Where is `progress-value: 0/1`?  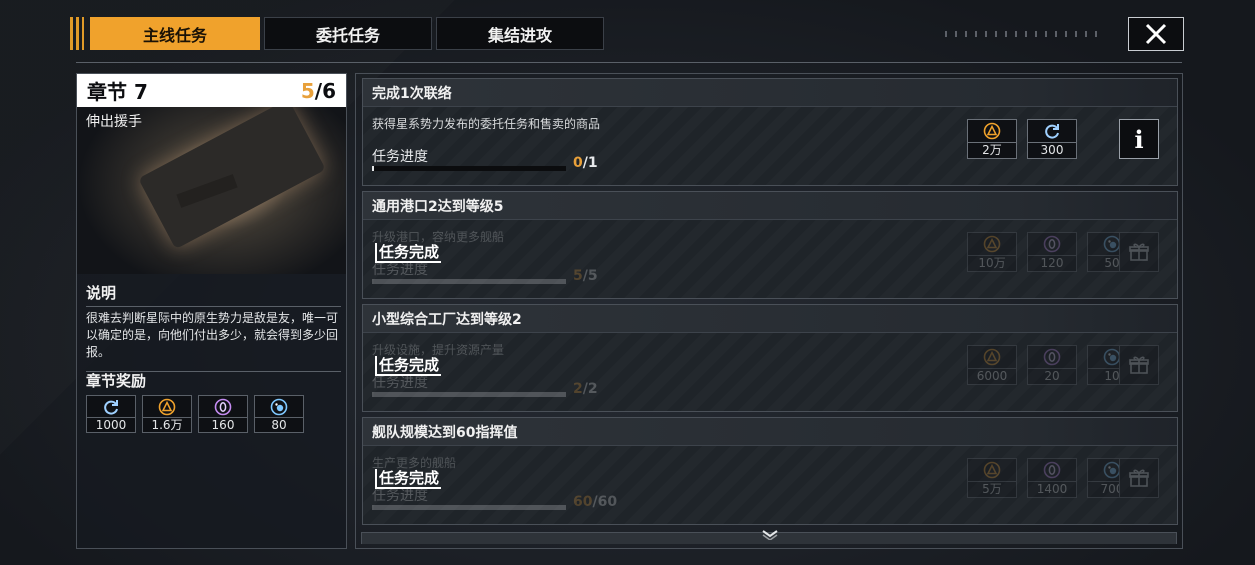 progress-value: 0/1 is located at coordinates (585, 163).